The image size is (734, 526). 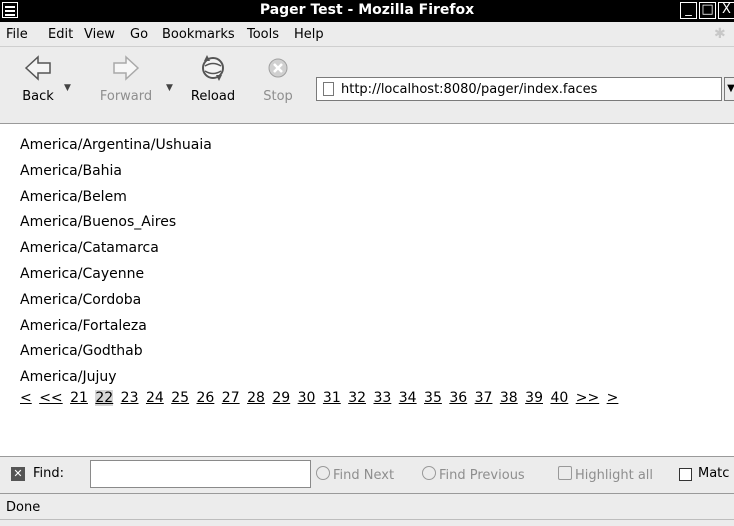 What do you see at coordinates (89, 248) in the screenshot?
I see `list-item: America/Catamarca` at bounding box center [89, 248].